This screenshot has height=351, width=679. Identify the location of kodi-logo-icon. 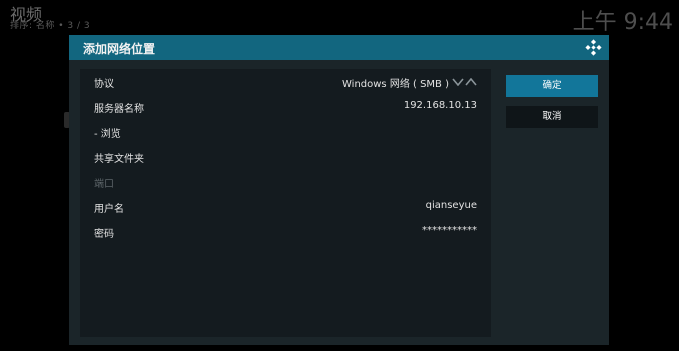
(593, 47).